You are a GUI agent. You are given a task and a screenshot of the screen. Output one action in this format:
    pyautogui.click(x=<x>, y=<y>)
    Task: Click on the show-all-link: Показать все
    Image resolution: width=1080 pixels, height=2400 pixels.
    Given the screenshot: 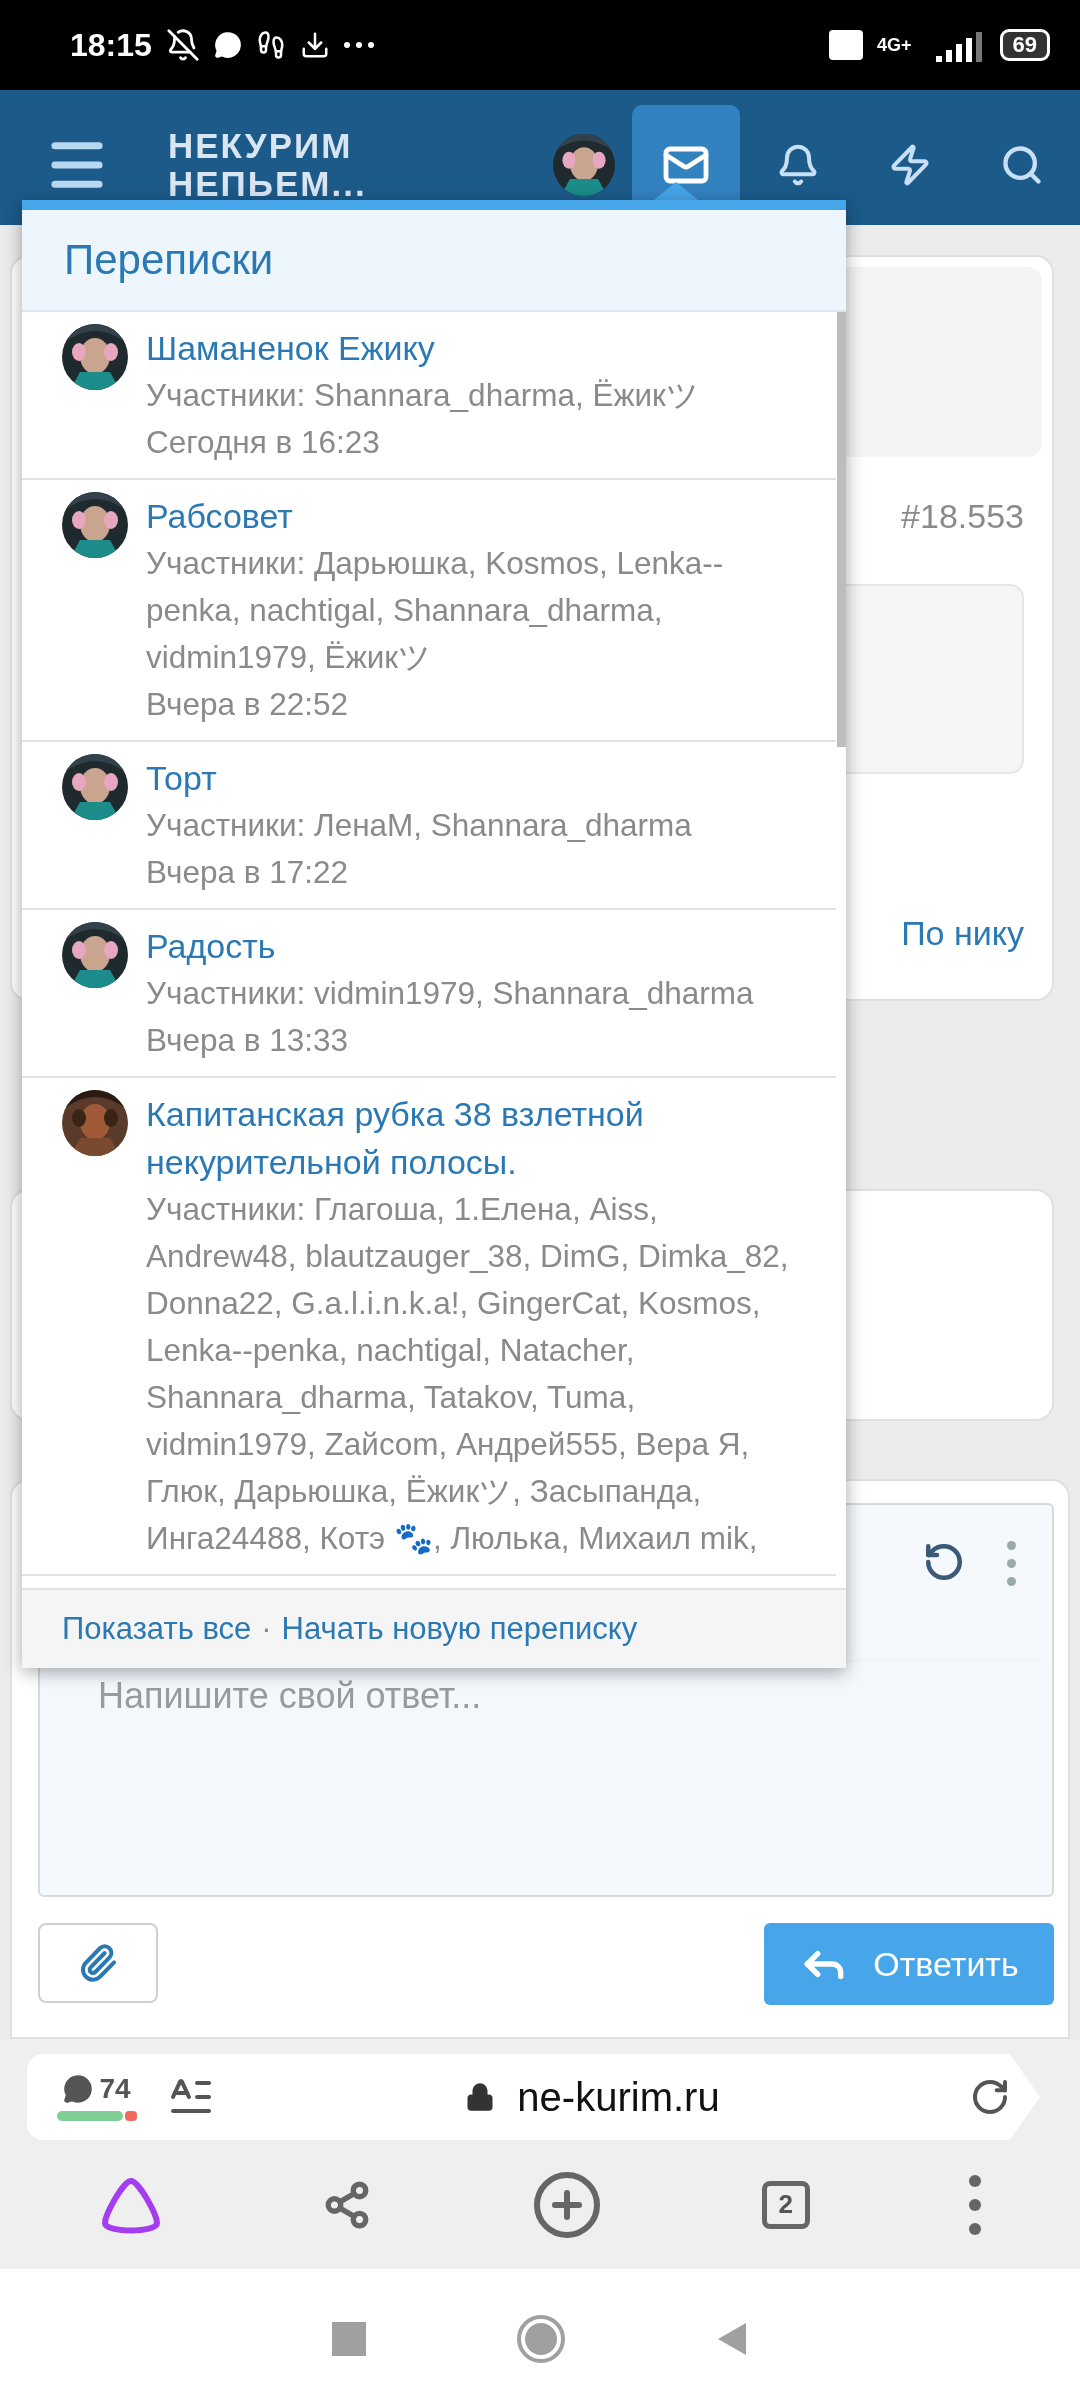 What is the action you would take?
    pyautogui.click(x=157, y=1629)
    